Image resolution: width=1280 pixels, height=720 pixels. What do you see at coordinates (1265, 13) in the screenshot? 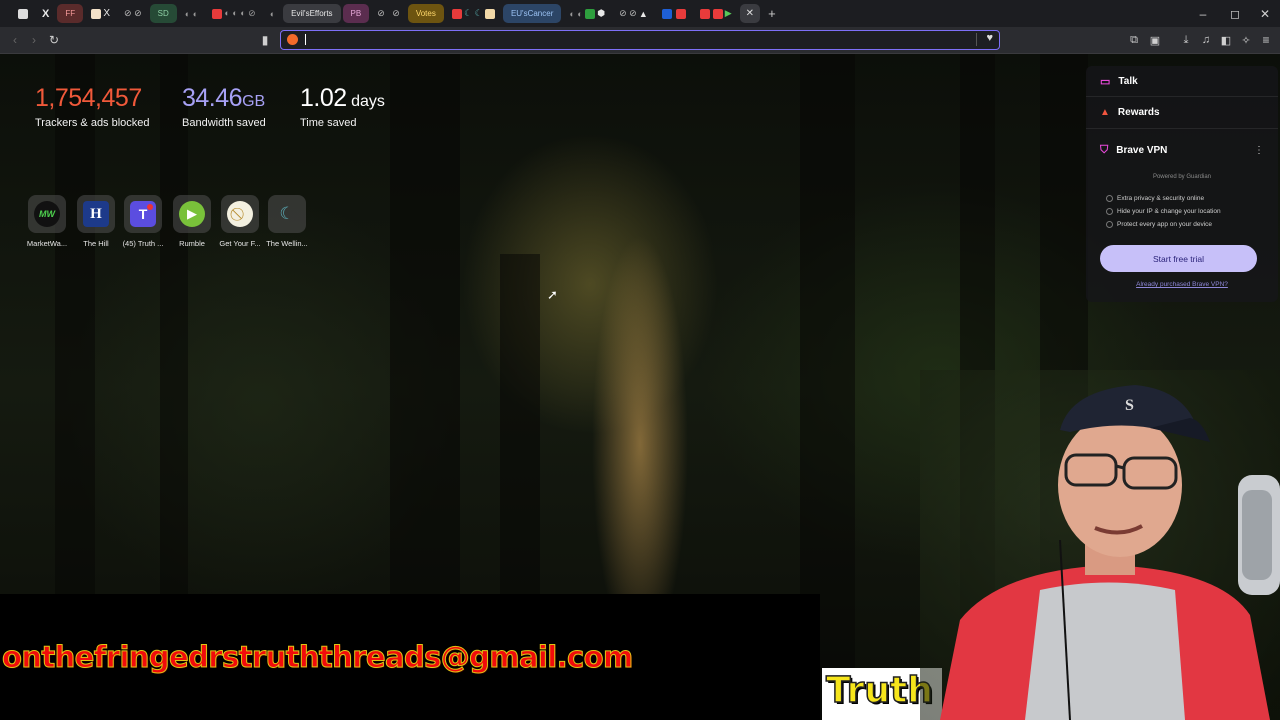
I see `close-window-icon: ✕` at bounding box center [1265, 13].